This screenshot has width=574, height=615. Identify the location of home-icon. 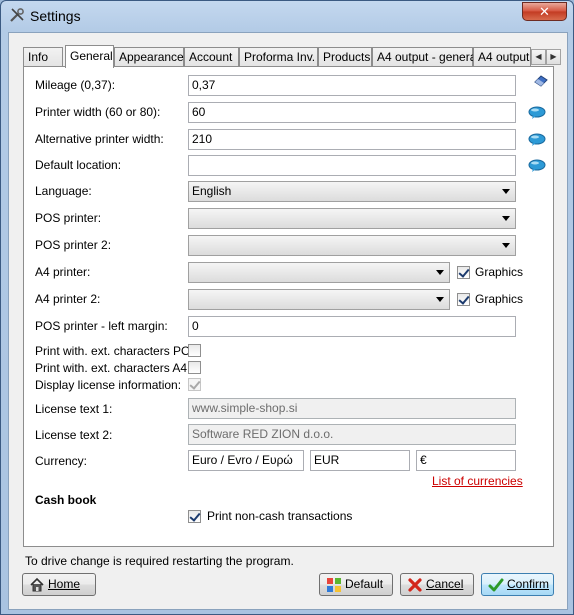
(37, 584).